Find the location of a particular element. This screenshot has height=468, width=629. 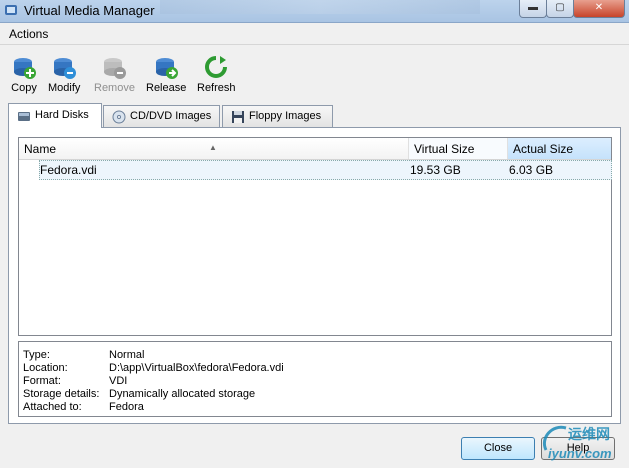

close-window-button: ✕ is located at coordinates (599, 9).